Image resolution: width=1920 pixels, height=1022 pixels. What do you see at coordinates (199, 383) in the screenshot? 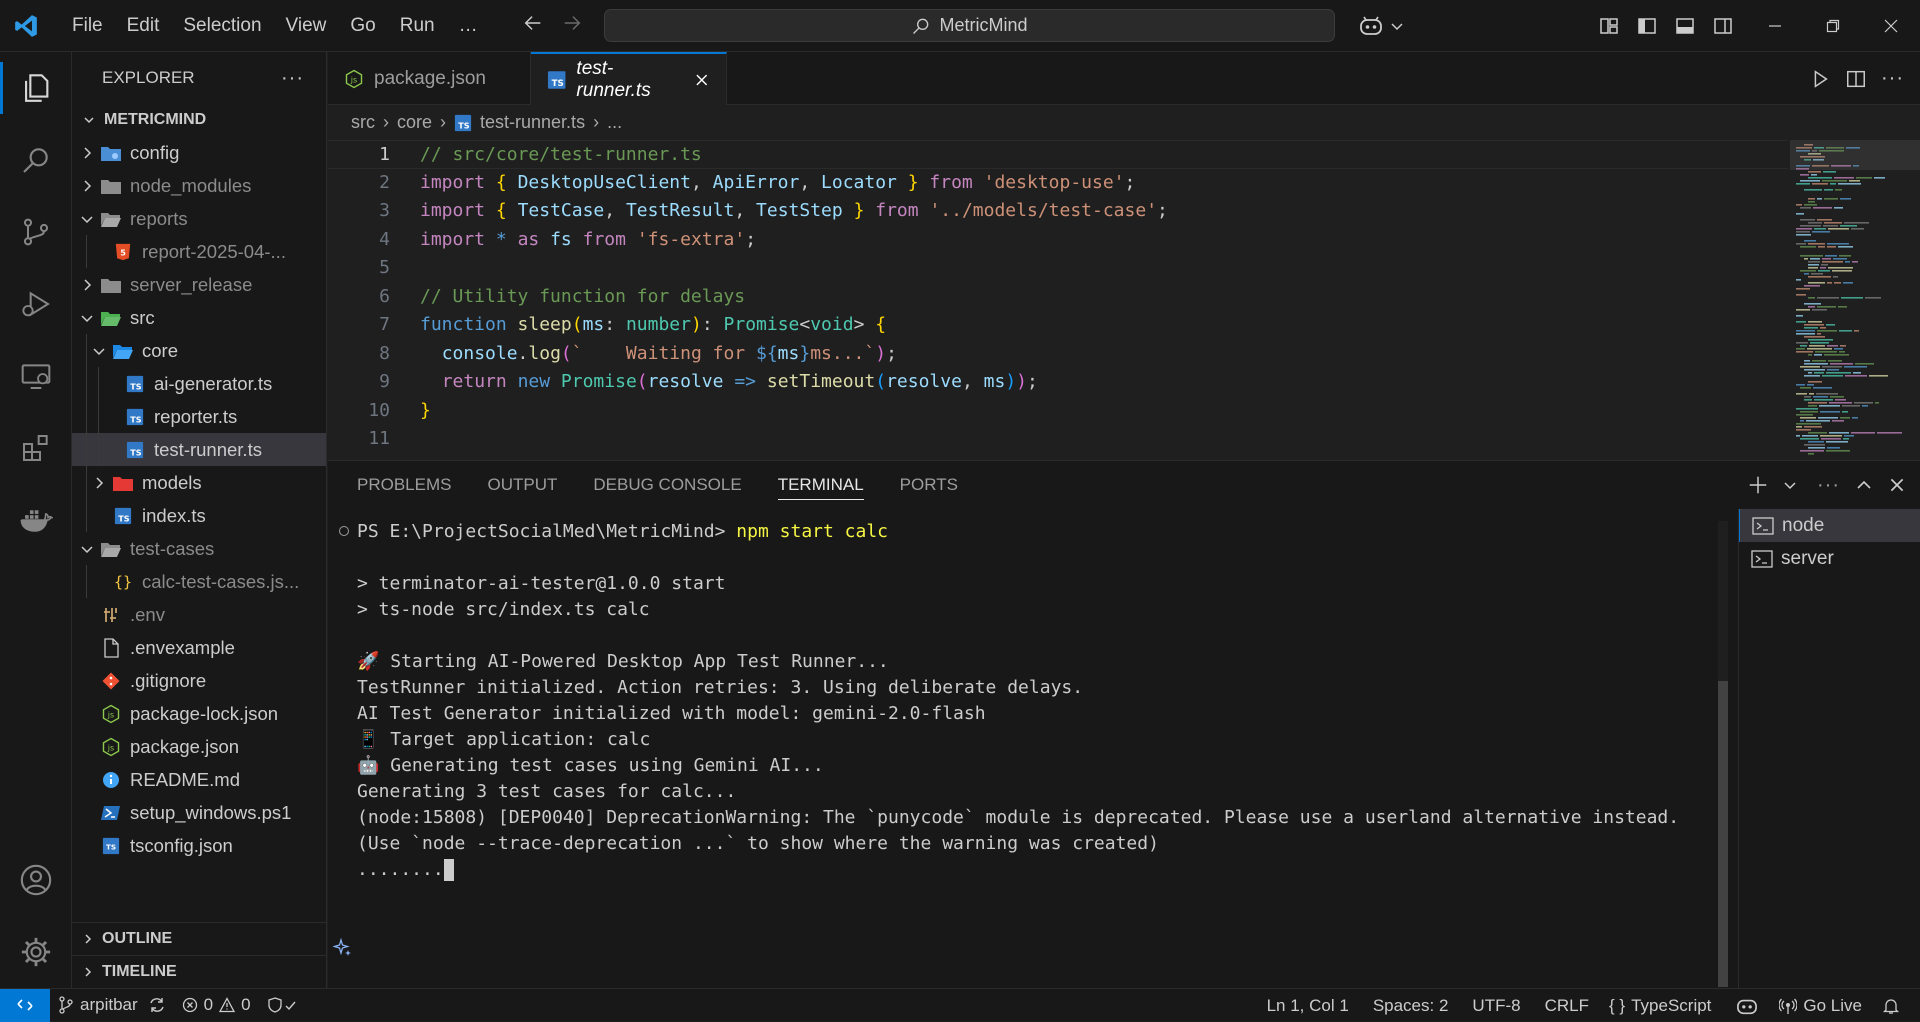
I see `tree-item: TS ai-generator.ts` at bounding box center [199, 383].